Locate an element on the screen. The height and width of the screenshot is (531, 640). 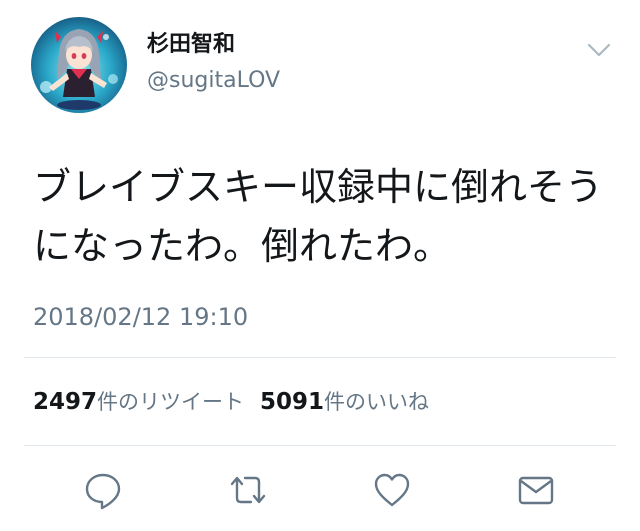
retweet-button is located at coordinates (248, 490).